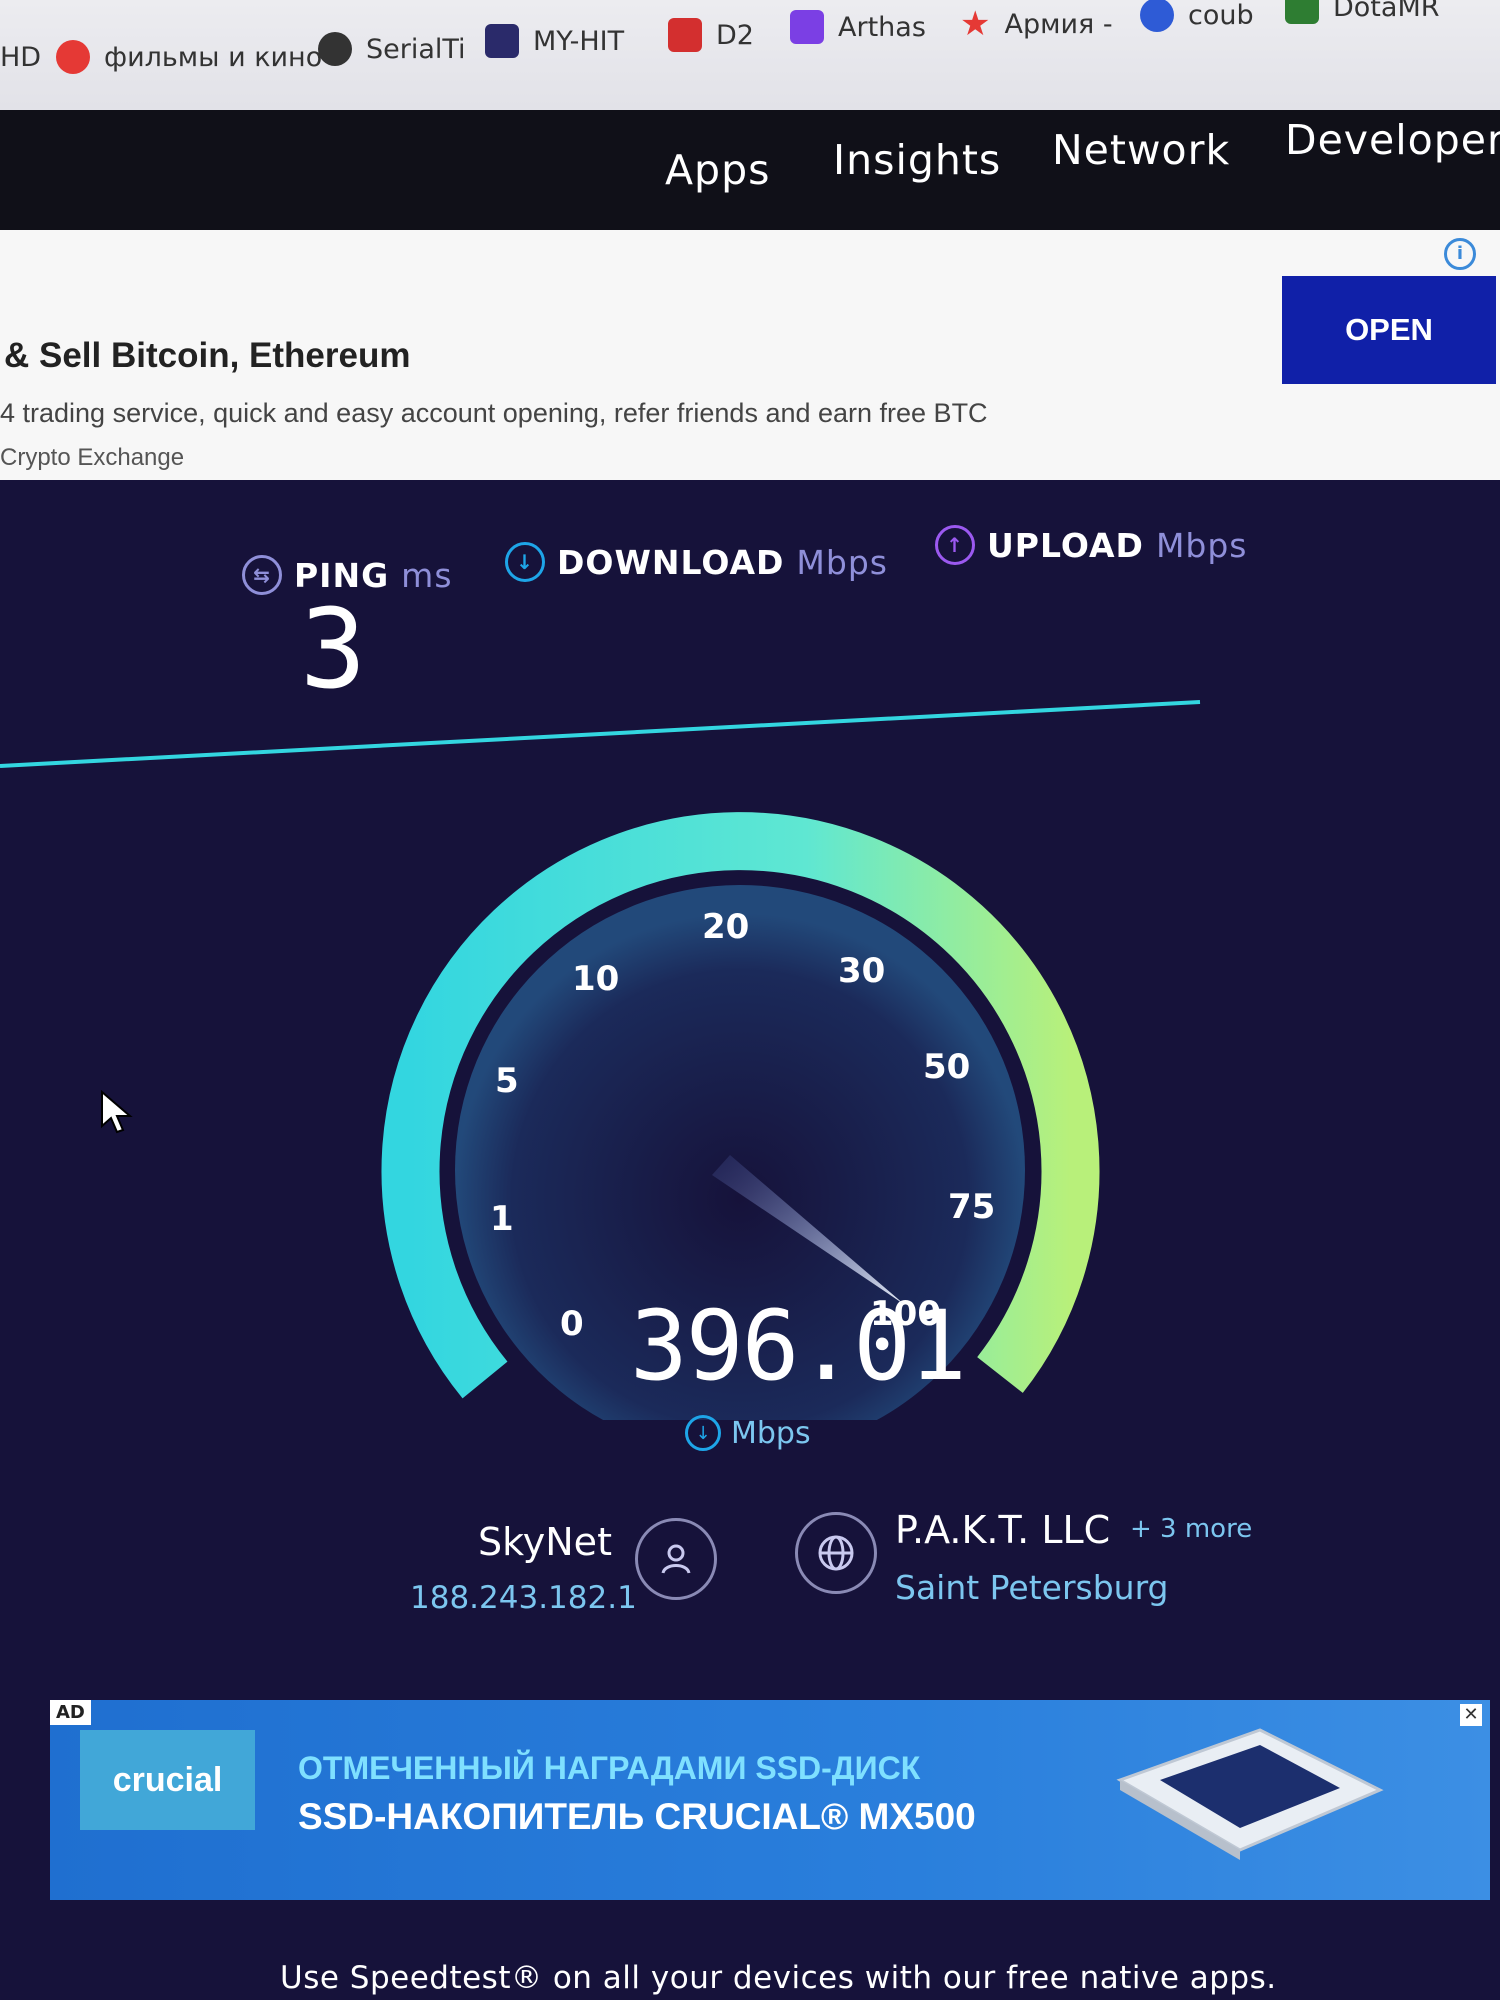  I want to click on speed-unit: ↓ Mbps, so click(748, 1433).